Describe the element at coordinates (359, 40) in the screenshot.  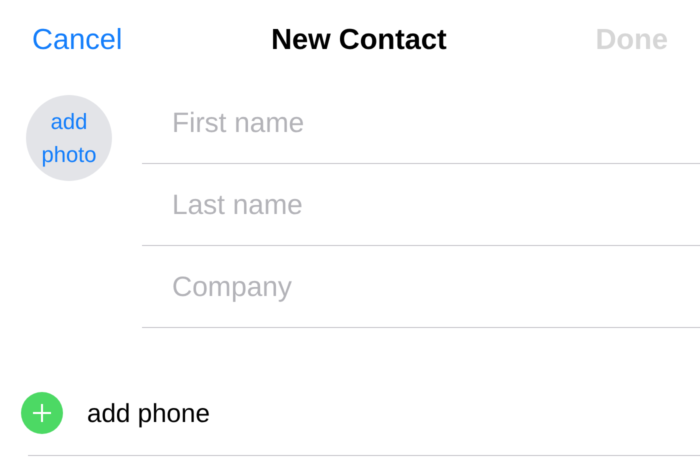
I see `nav-title: New Contact` at that location.